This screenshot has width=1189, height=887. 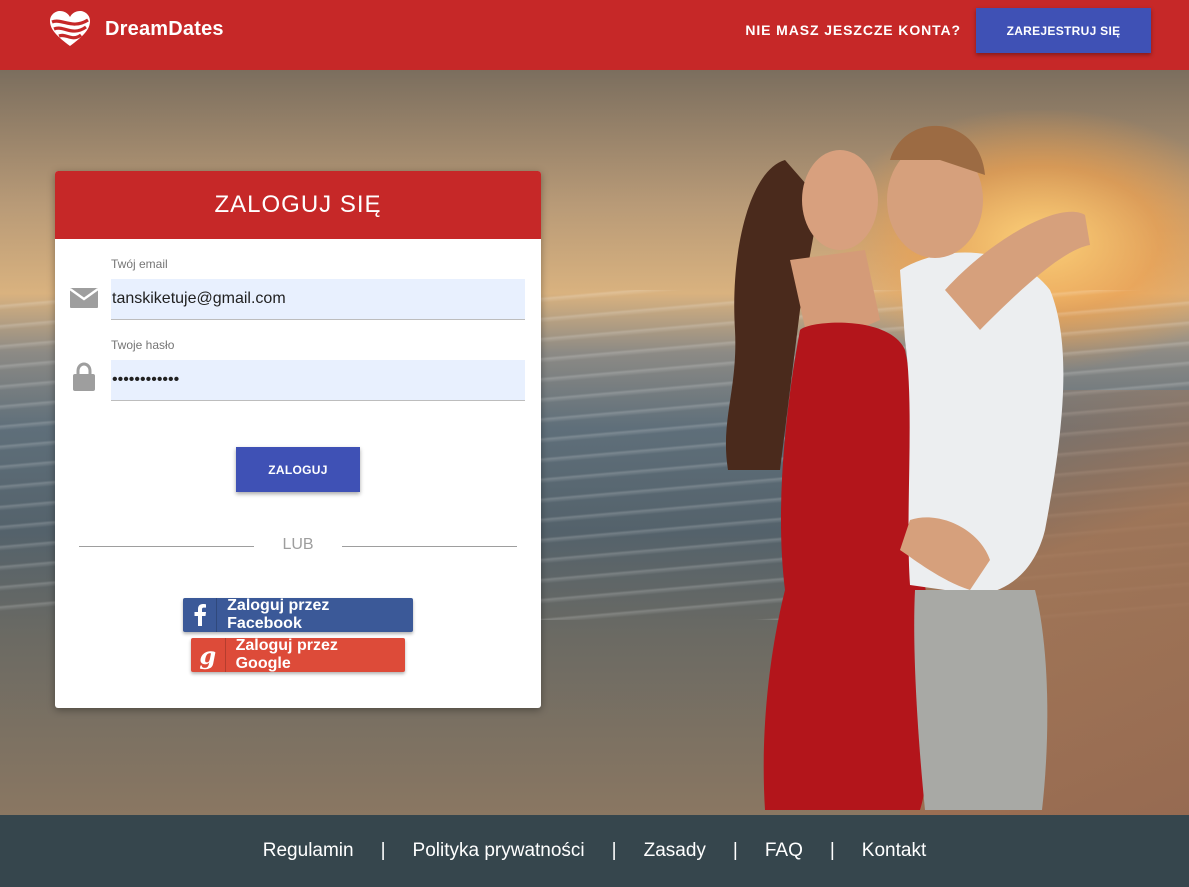 I want to click on divider-right, so click(x=429, y=546).